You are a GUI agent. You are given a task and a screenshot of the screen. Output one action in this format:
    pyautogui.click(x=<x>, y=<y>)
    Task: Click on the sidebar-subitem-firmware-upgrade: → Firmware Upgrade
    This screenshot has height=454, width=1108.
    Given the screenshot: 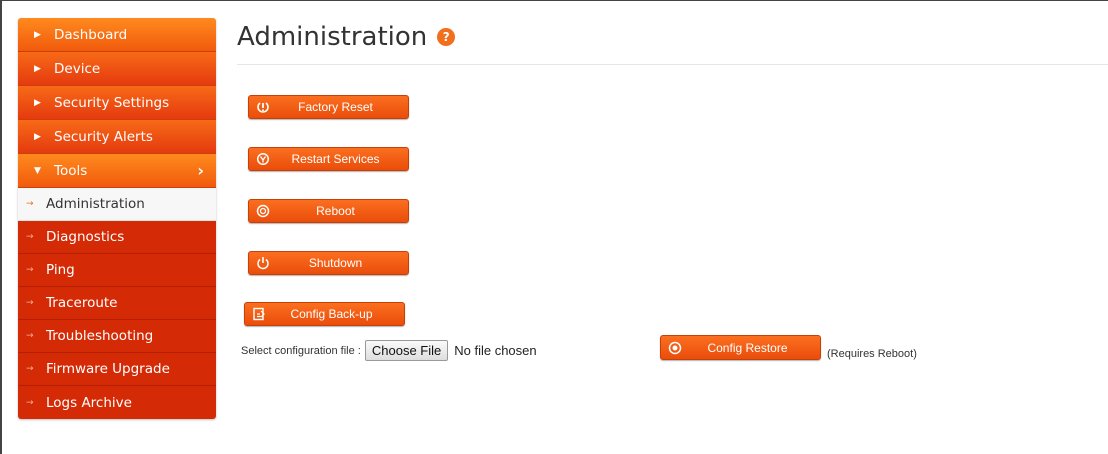 What is the action you would take?
    pyautogui.click(x=117, y=369)
    